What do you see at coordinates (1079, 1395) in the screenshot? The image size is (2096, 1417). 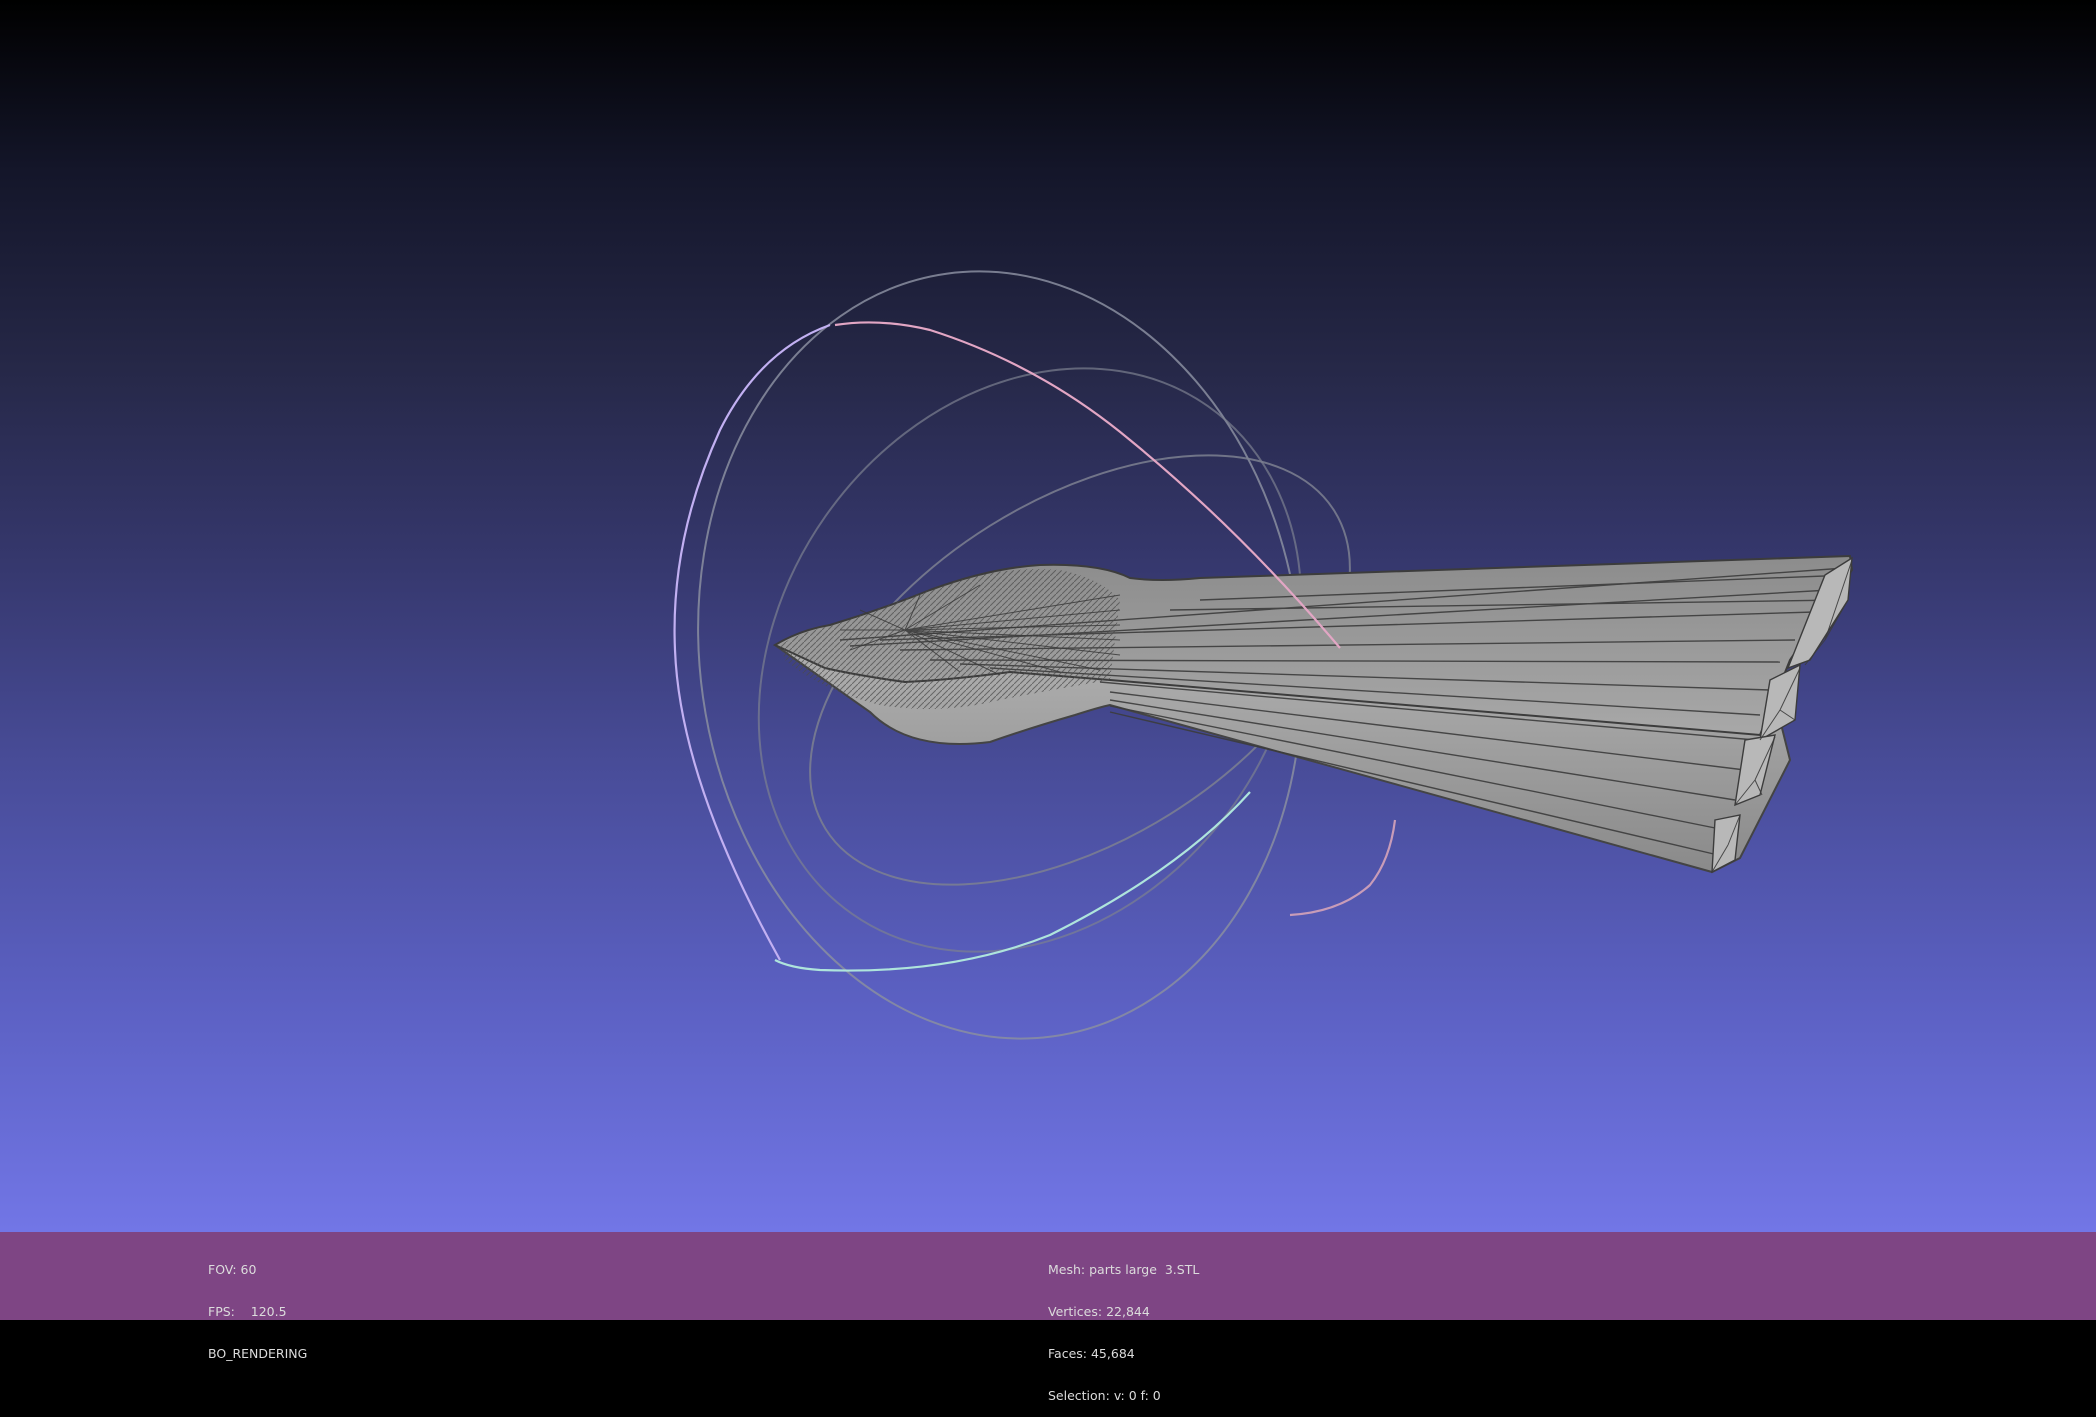 I see `selection-label: Selection:` at bounding box center [1079, 1395].